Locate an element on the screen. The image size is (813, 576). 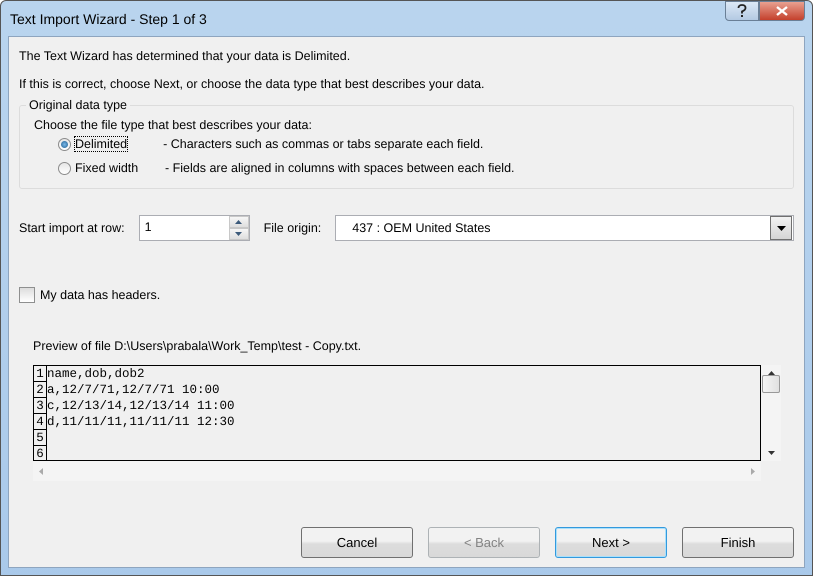
dropdown-arrow-icon is located at coordinates (781, 228).